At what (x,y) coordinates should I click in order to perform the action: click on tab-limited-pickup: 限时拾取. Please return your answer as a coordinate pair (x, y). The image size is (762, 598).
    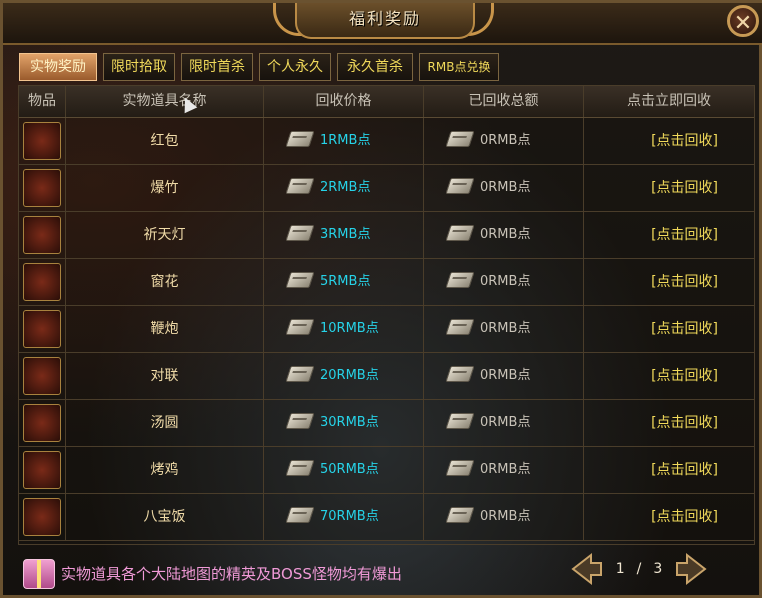
    Looking at the image, I should click on (139, 67).